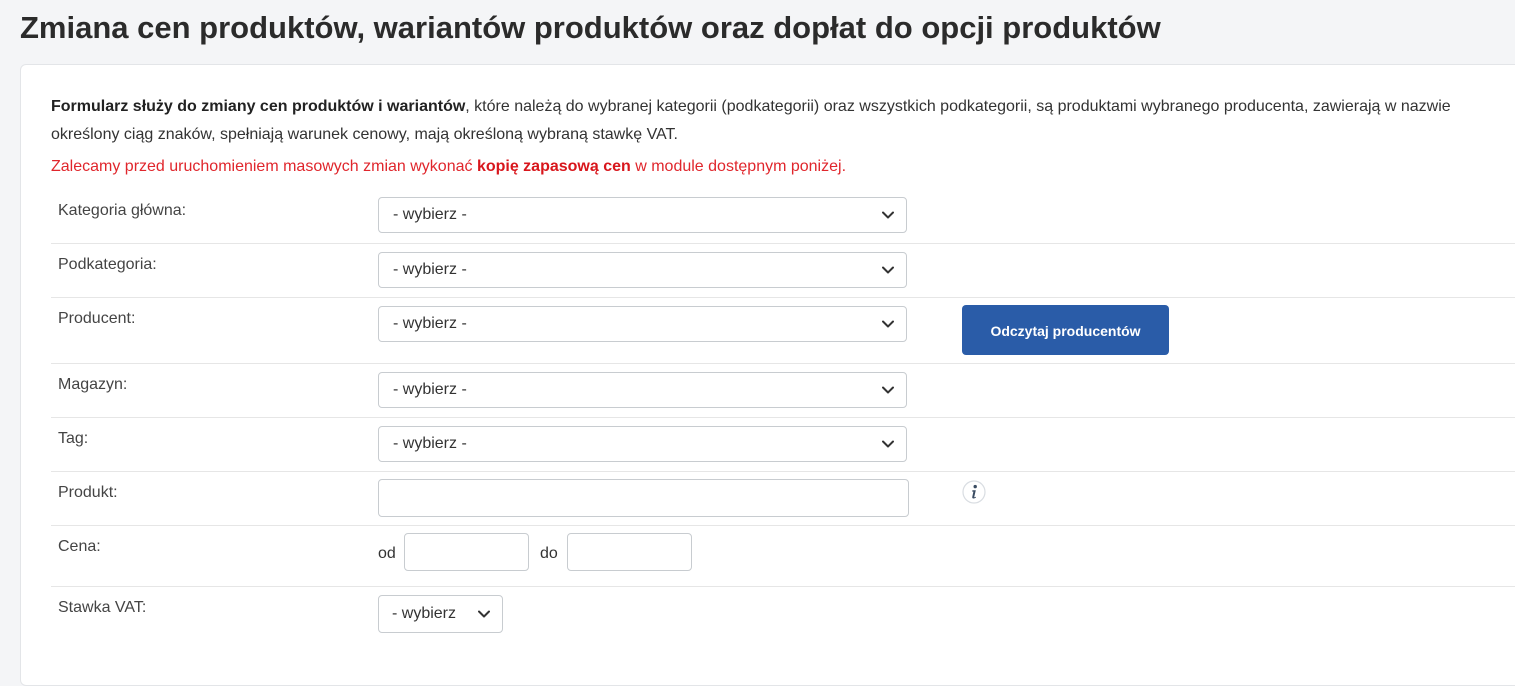  I want to click on subcategory-label: Podkategoria:, so click(107, 264).